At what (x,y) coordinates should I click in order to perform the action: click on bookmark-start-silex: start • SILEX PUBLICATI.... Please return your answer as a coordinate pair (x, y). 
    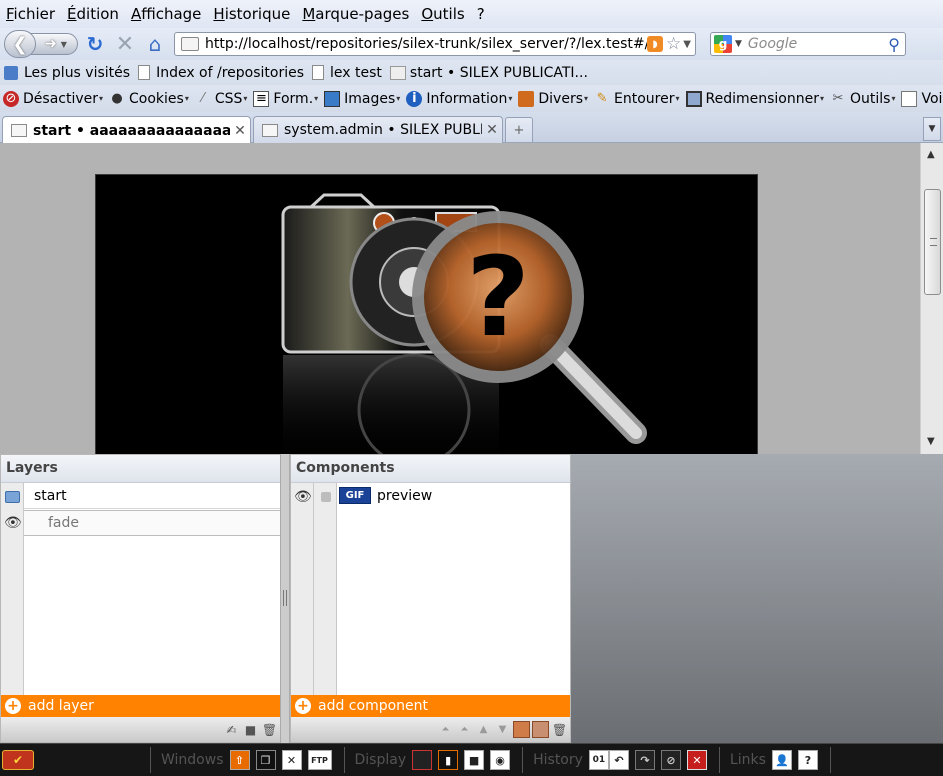
    Looking at the image, I should click on (488, 73).